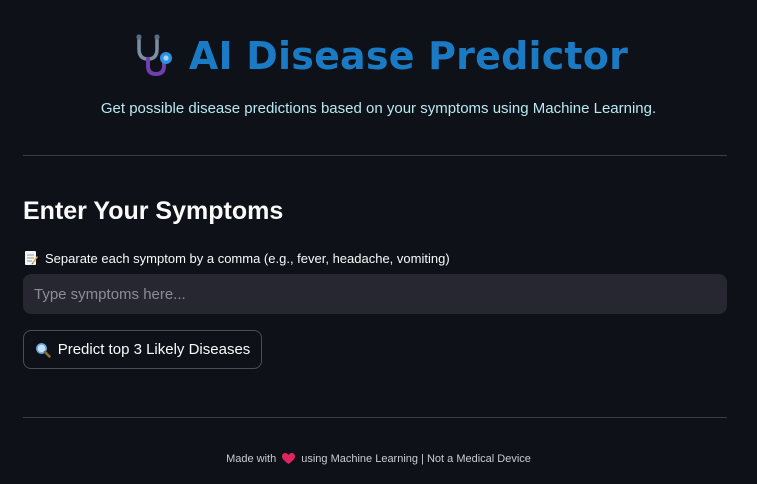 The width and height of the screenshot is (757, 484). I want to click on predict-button: Predict top 3 Likely Diseases, so click(142, 349).